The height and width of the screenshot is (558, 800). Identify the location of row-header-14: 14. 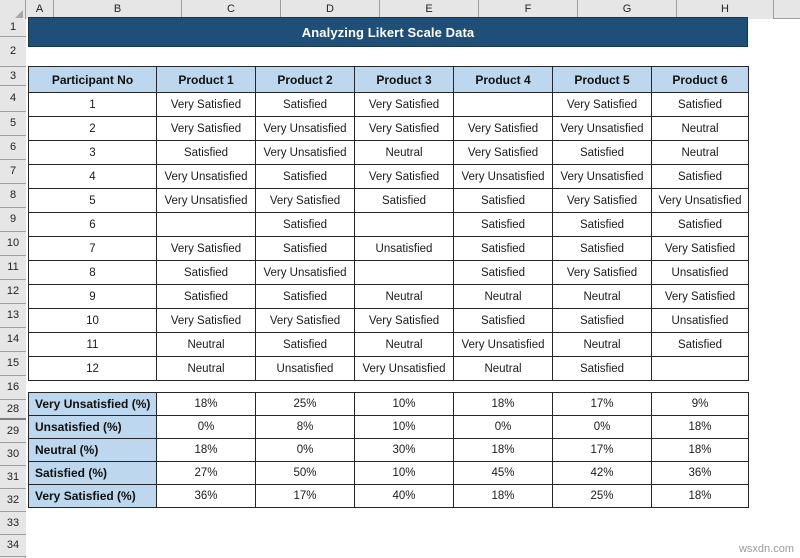
(13, 340).